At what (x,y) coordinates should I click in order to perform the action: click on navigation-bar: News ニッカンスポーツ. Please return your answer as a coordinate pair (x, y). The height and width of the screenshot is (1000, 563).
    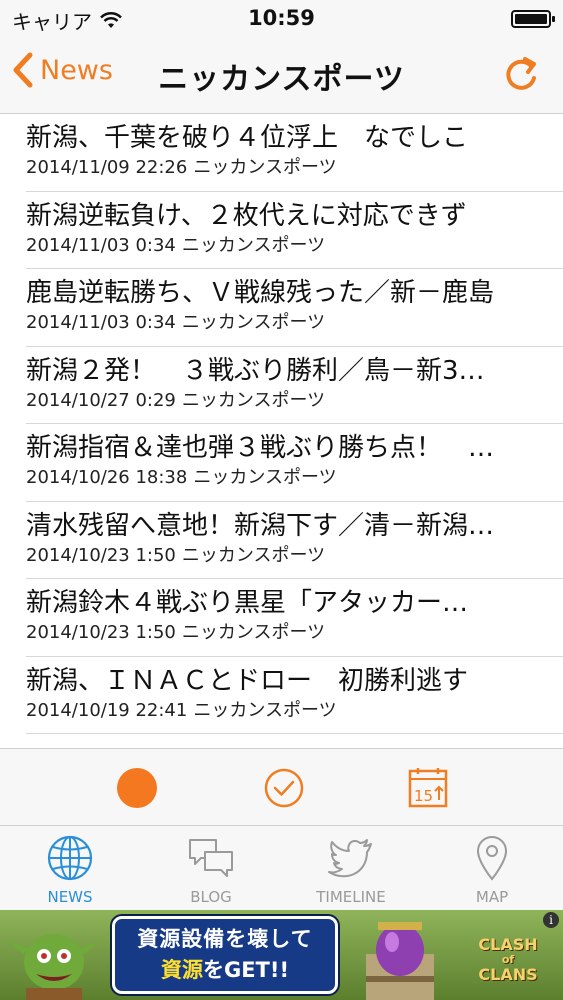
    Looking at the image, I should click on (281, 76).